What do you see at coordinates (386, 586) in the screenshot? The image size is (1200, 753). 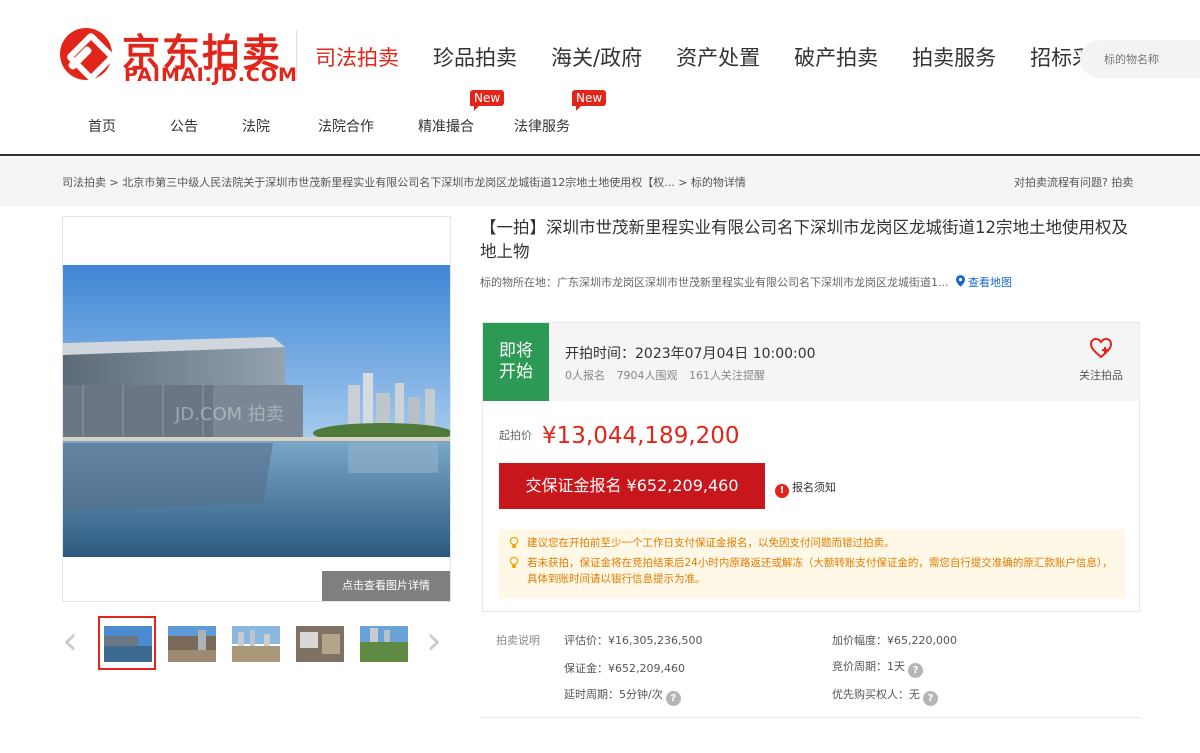 I see `view-photo-details-button: 点击查看图片详情` at bounding box center [386, 586].